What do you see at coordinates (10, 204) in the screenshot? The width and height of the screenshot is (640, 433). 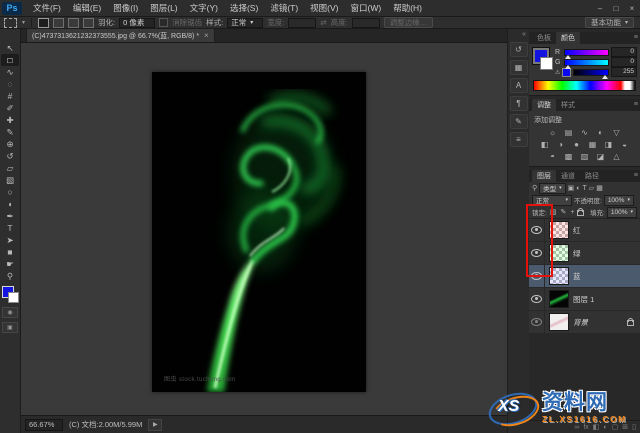 I see `dodge-tool: ◖` at bounding box center [10, 204].